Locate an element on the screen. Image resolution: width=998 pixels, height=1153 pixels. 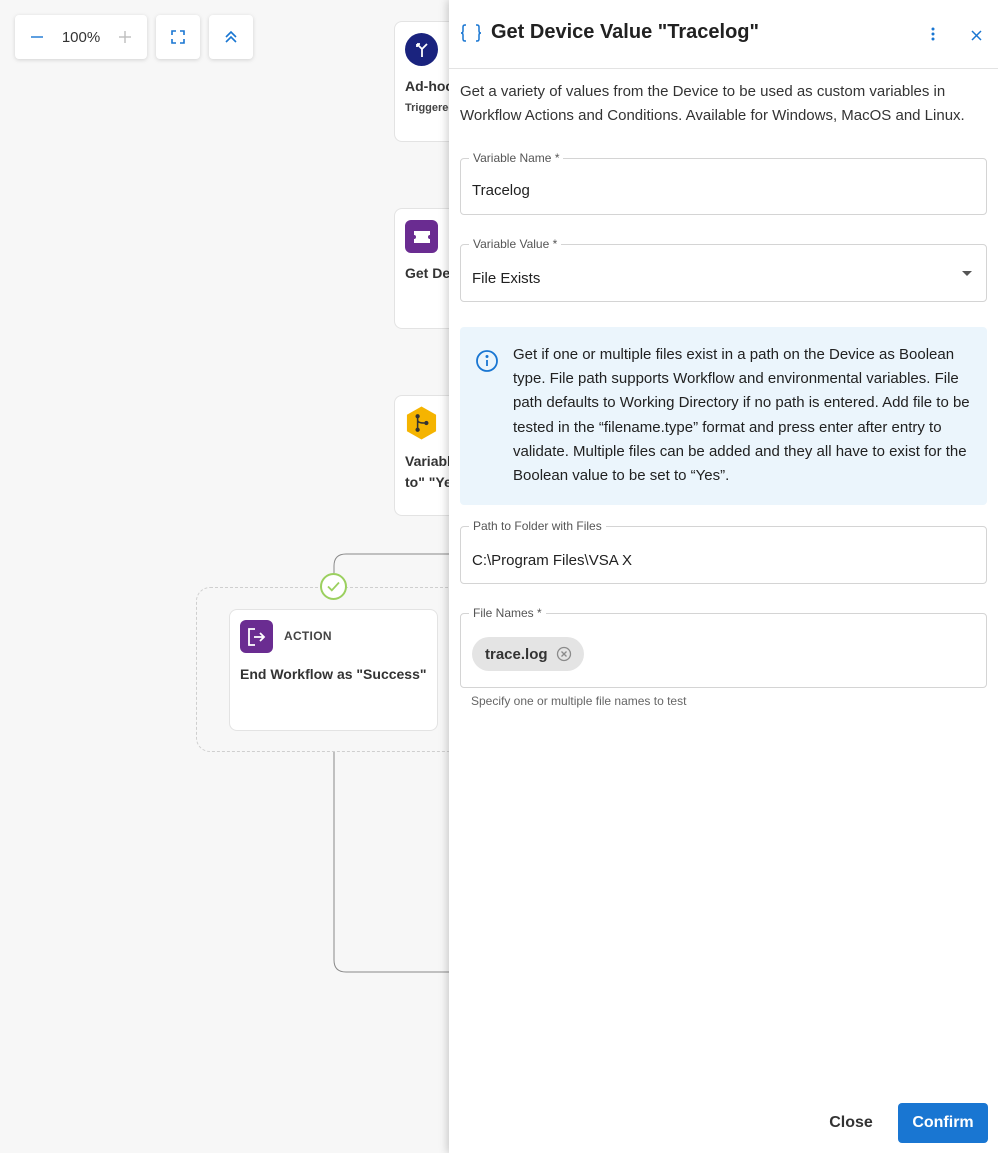
trigger-icon is located at coordinates (421, 49).